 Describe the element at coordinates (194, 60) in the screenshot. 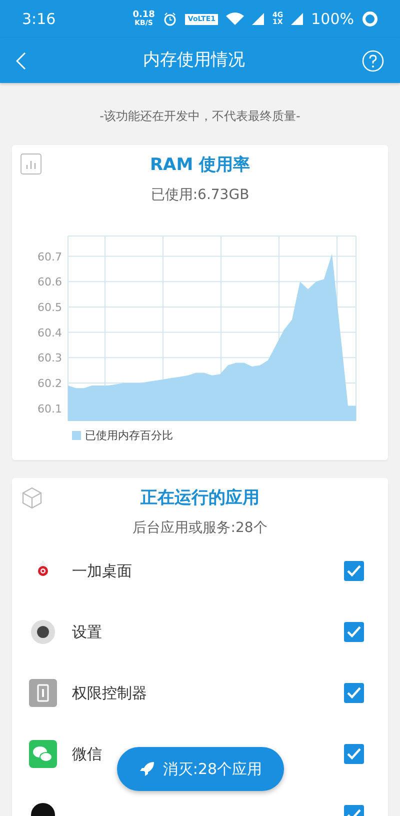

I see `page-title: 内存使用情况` at that location.